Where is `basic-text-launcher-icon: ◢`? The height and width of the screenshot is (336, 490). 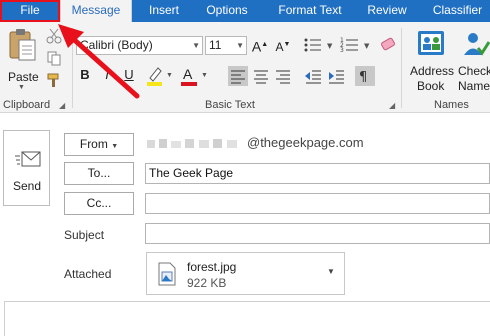 basic-text-launcher-icon: ◢ is located at coordinates (392, 105).